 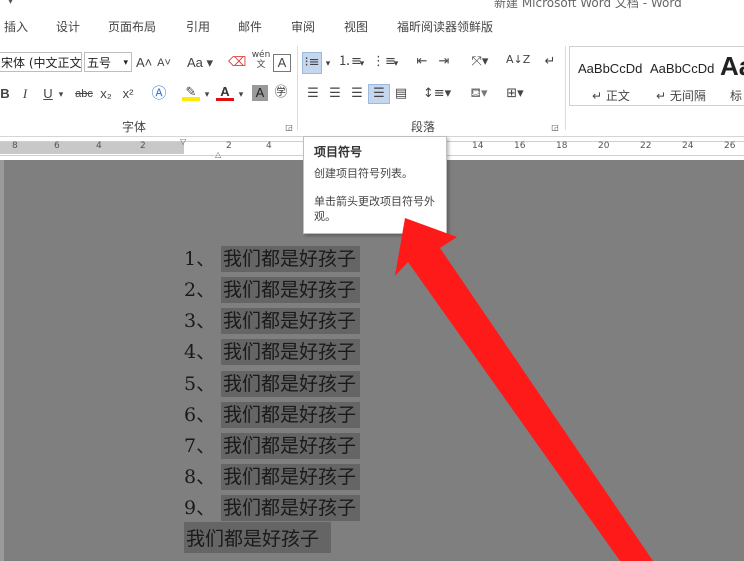 What do you see at coordinates (200, 63) in the screenshot?
I see `change-case-button: Aa ▾` at bounding box center [200, 63].